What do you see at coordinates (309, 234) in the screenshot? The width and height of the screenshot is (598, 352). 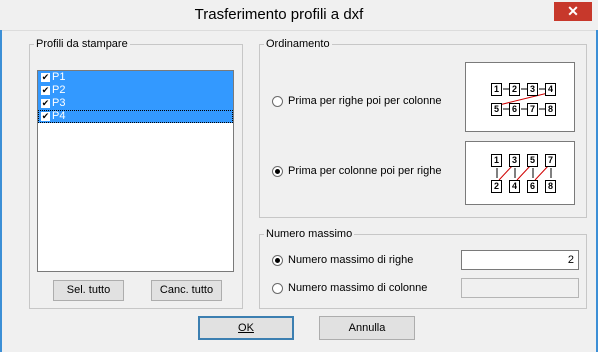 I see `numero-massimo-legend: Numero massimo` at bounding box center [309, 234].